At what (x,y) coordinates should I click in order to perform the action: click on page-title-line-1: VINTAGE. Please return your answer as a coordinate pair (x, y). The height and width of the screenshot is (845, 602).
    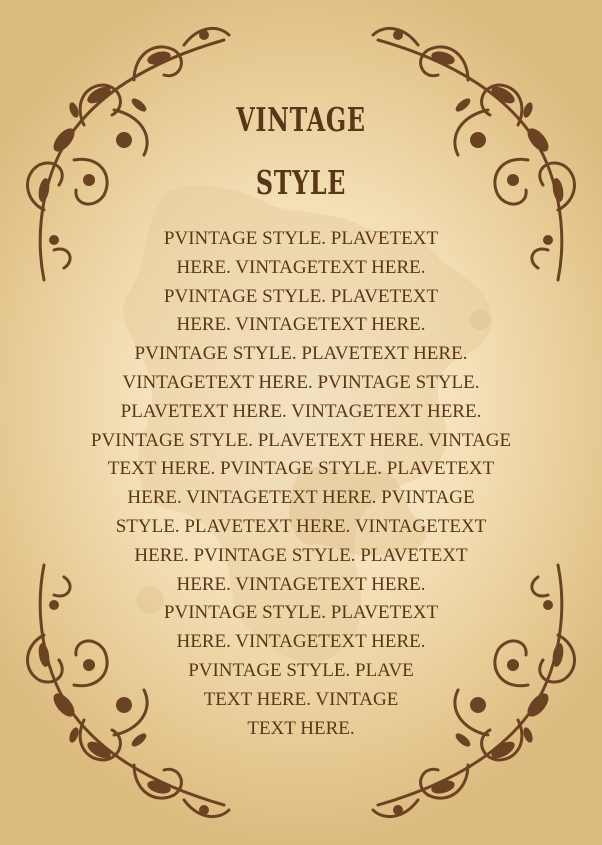
    Looking at the image, I should click on (301, 119).